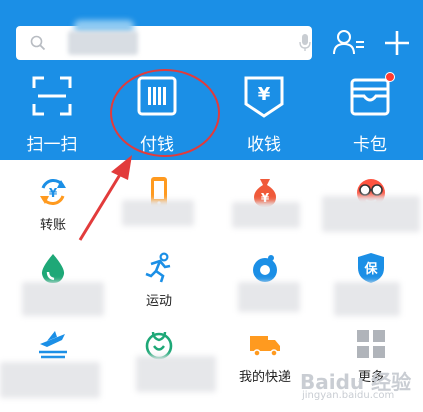  I want to click on quick-action-scan: 扫一扫, so click(52, 115).